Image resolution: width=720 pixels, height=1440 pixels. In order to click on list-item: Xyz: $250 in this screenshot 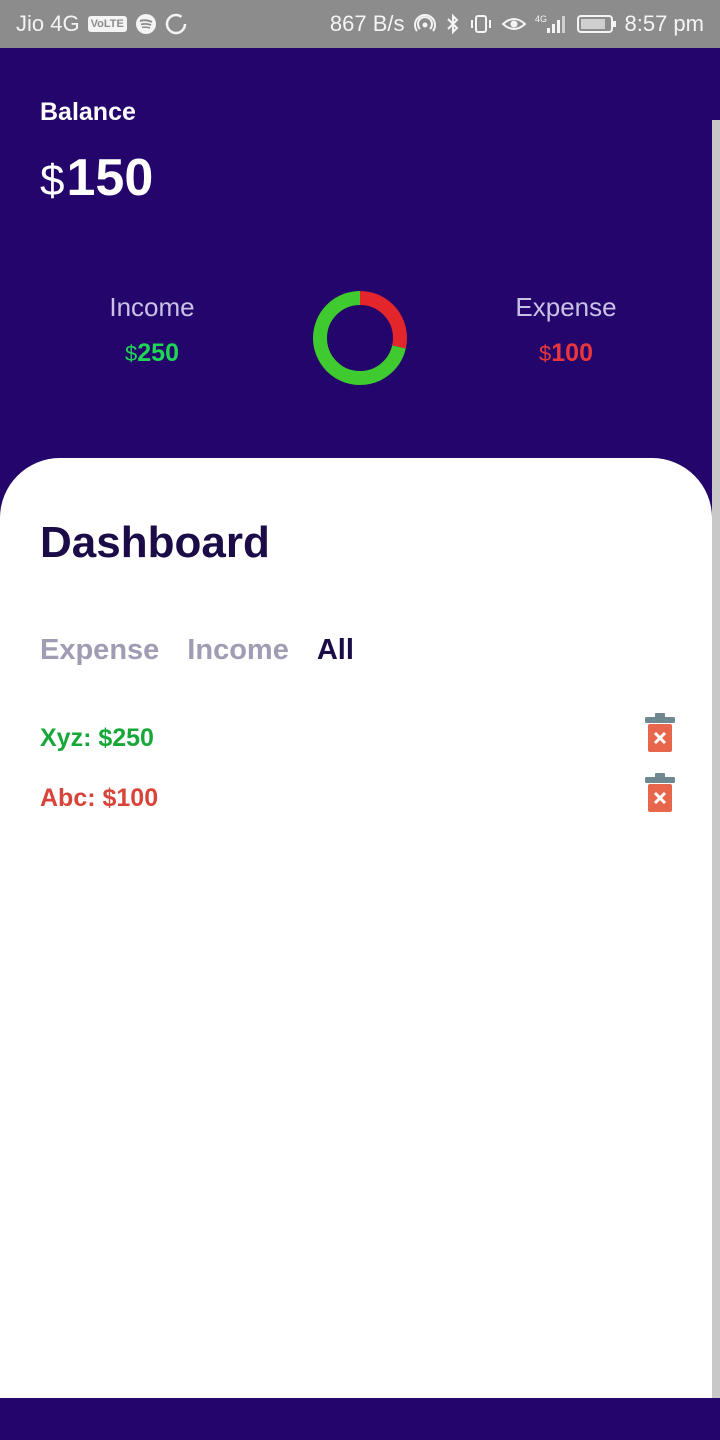, I will do `click(360, 738)`.